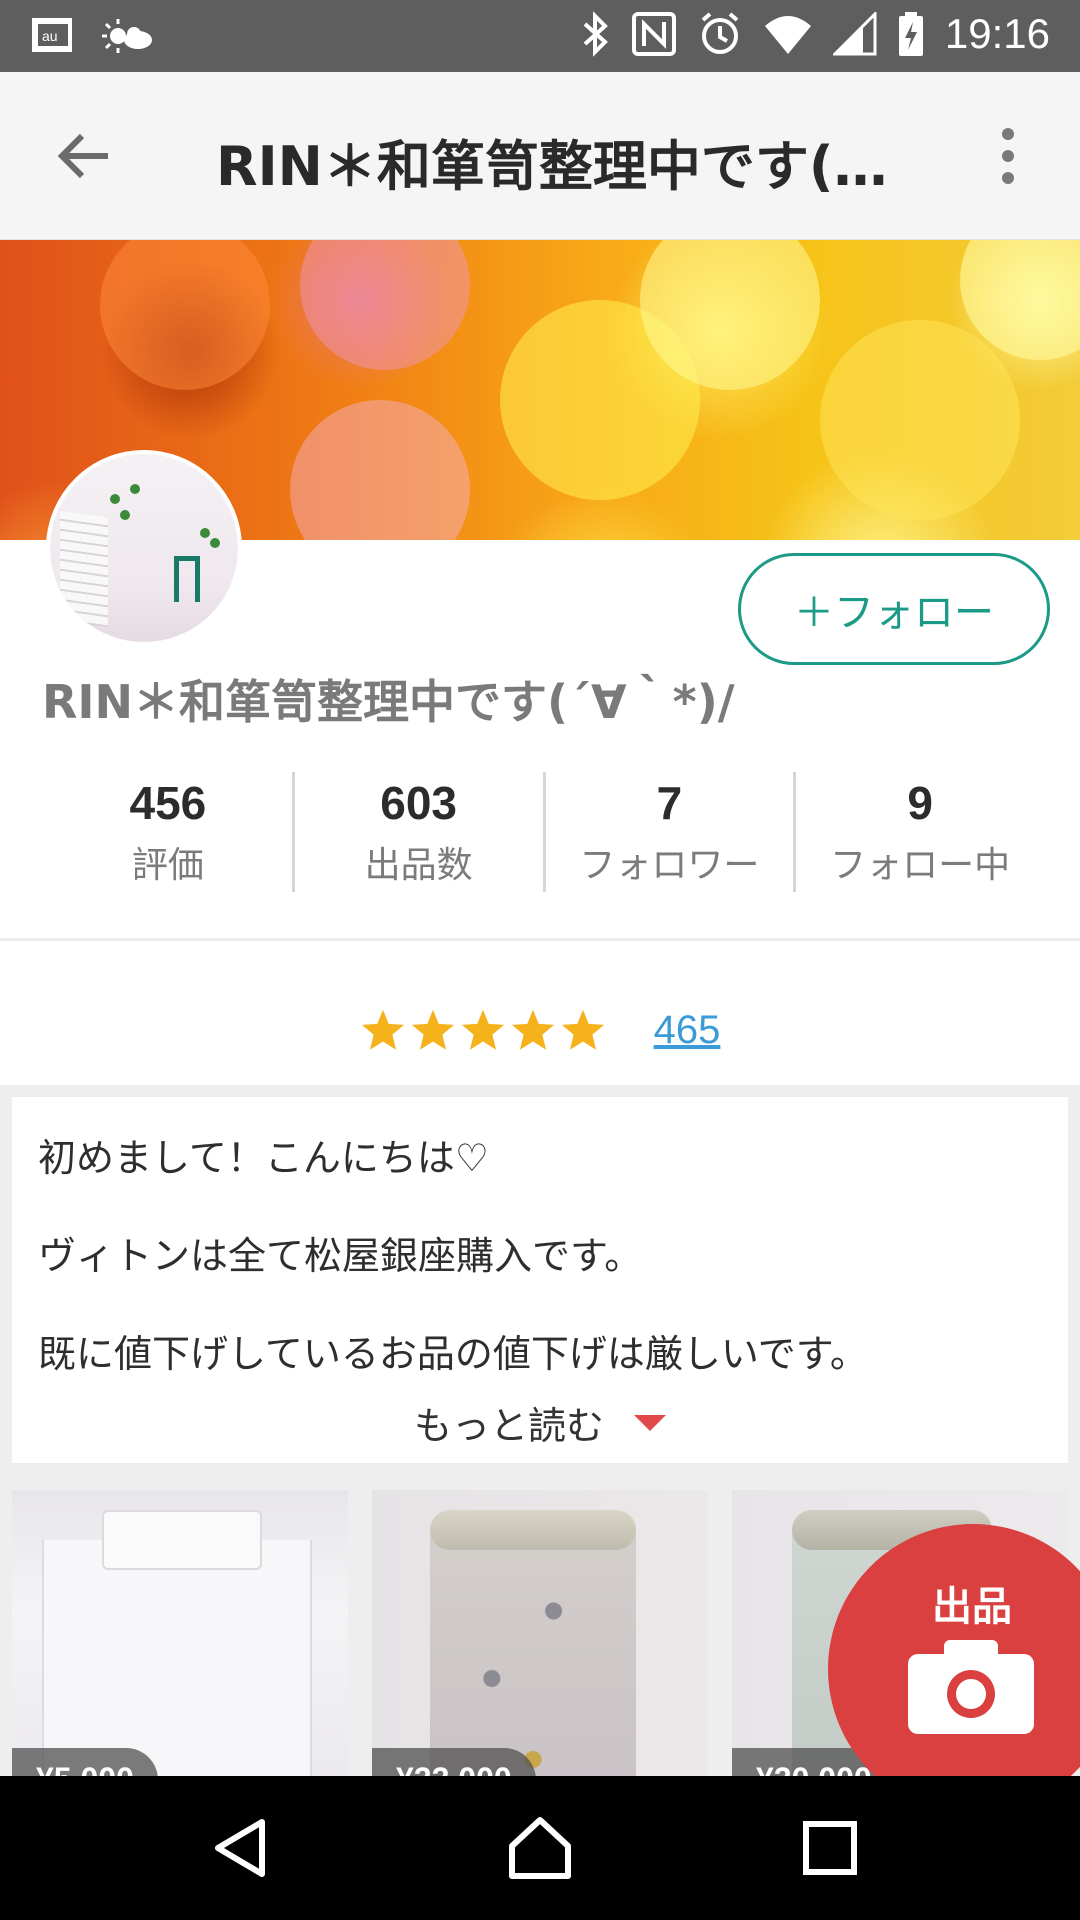 Image resolution: width=1080 pixels, height=1920 pixels. What do you see at coordinates (854, 34) in the screenshot?
I see `signal-icon` at bounding box center [854, 34].